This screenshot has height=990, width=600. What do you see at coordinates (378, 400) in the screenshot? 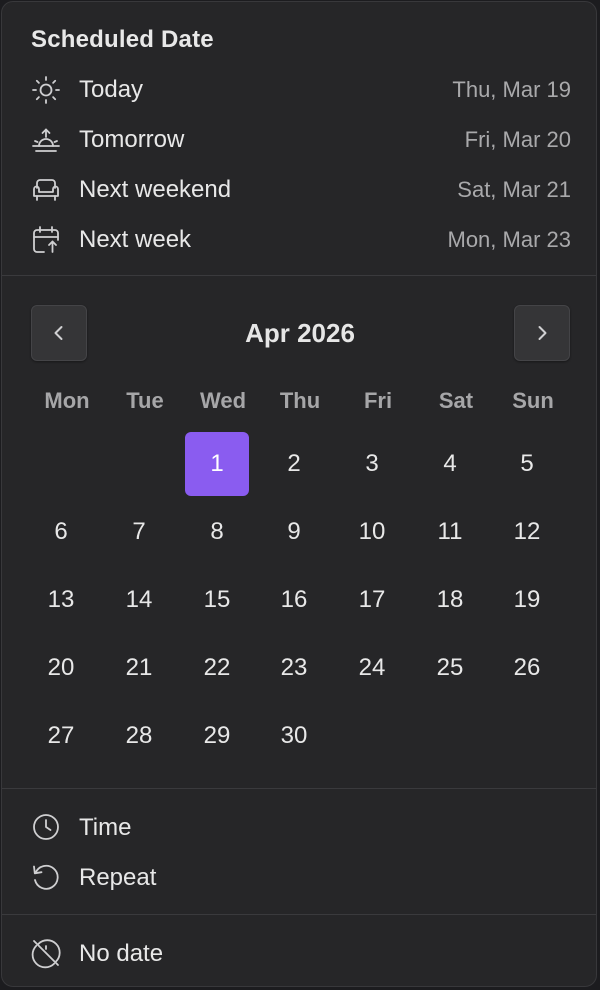
I see `weekday-fri: Fri` at bounding box center [378, 400].